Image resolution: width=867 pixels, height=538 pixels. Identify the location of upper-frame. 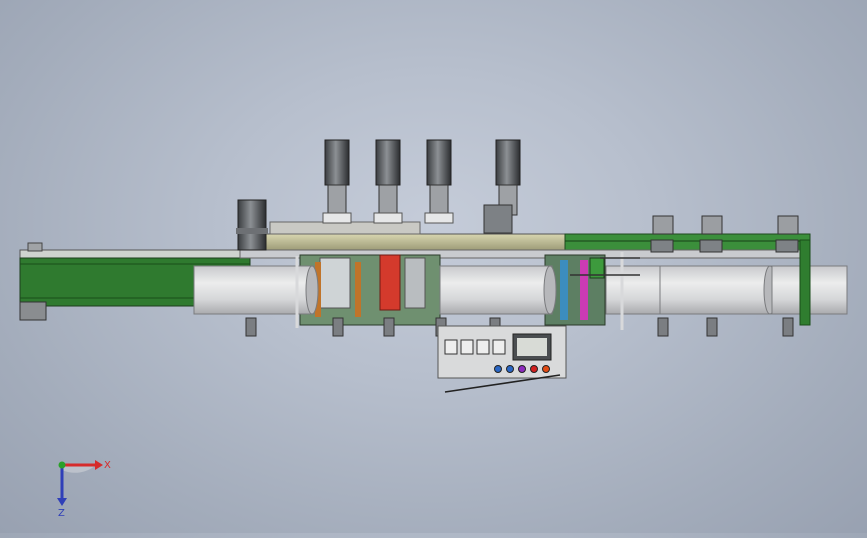
(525, 240).